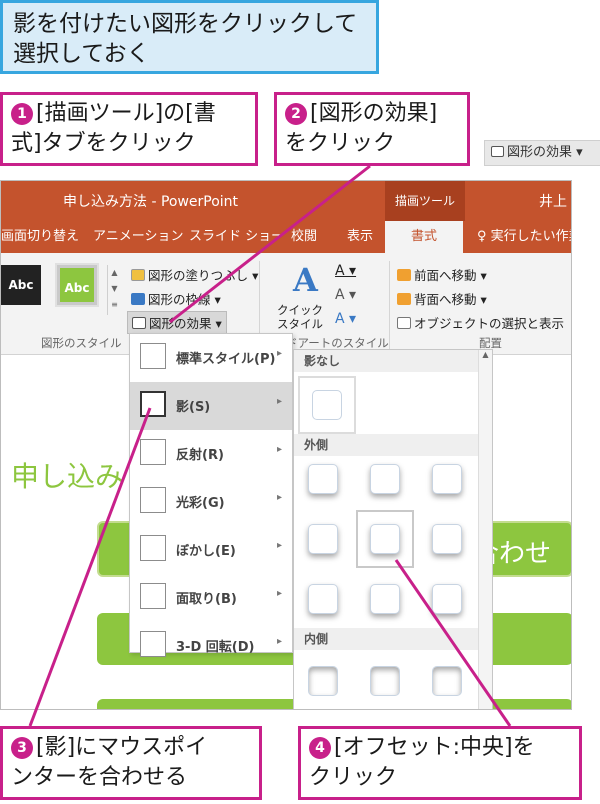  I want to click on shape-fill-button: 図形の塗りつぶし ▾, so click(194, 274).